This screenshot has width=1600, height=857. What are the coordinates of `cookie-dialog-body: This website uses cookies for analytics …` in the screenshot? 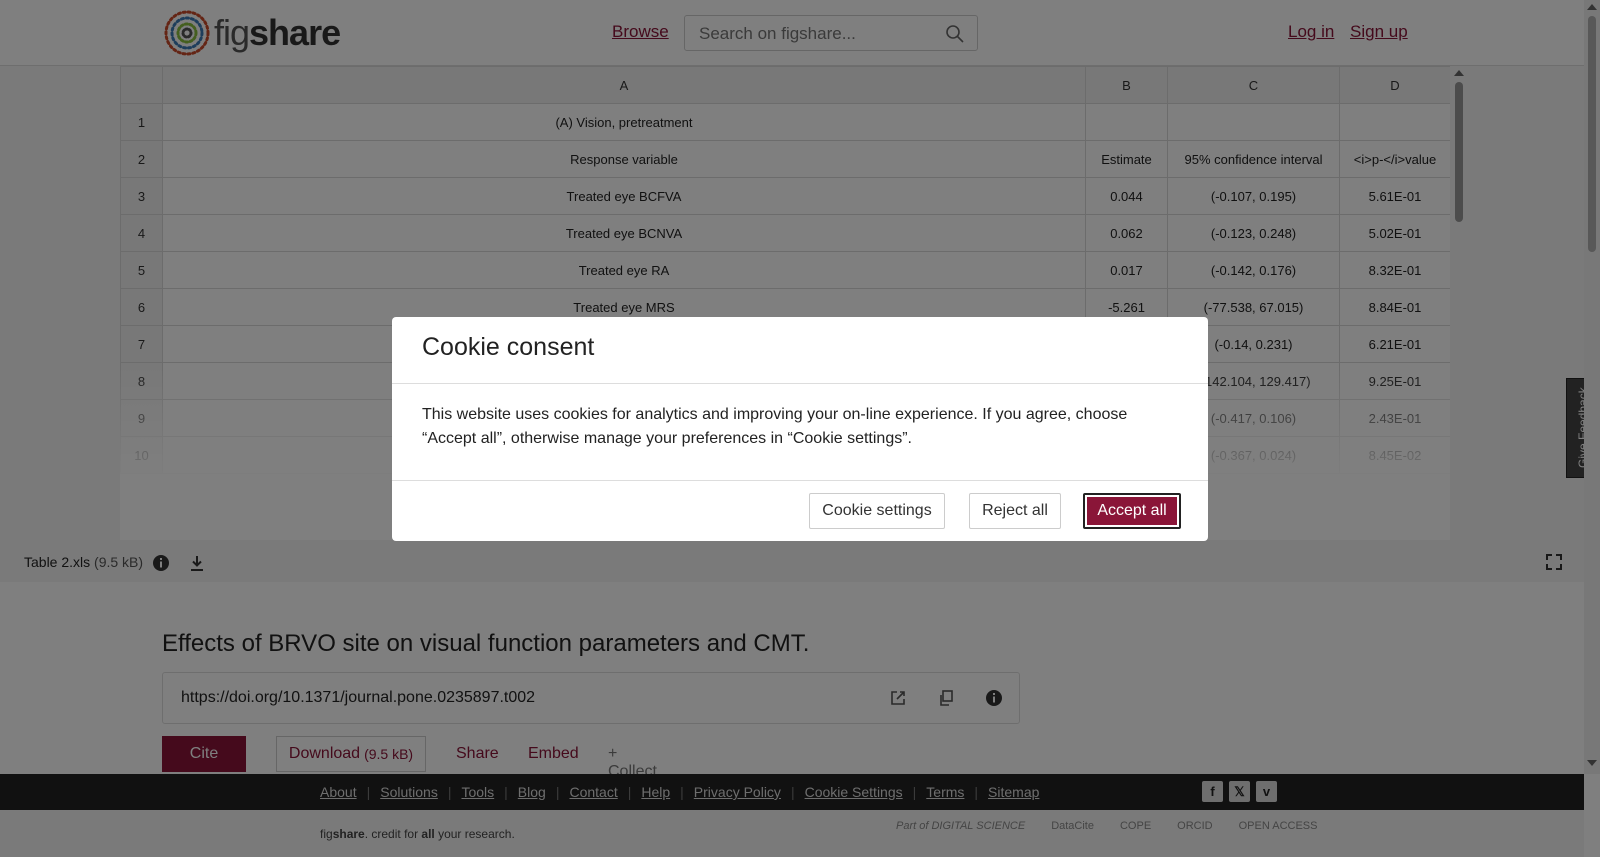 It's located at (775, 426).